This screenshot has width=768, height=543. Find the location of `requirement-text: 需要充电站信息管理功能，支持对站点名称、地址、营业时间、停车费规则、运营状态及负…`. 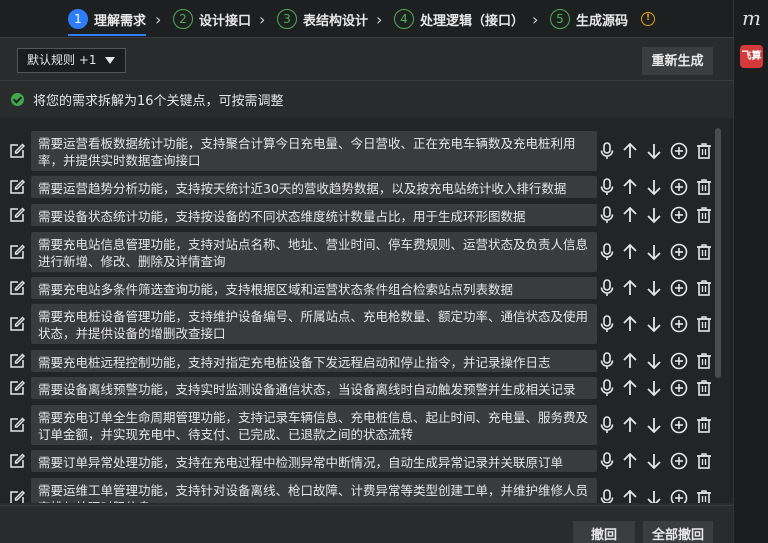

requirement-text: 需要充电站信息管理功能，支持对站点名称、地址、营业时间、停车费规则、运营状态及负… is located at coordinates (314, 252).